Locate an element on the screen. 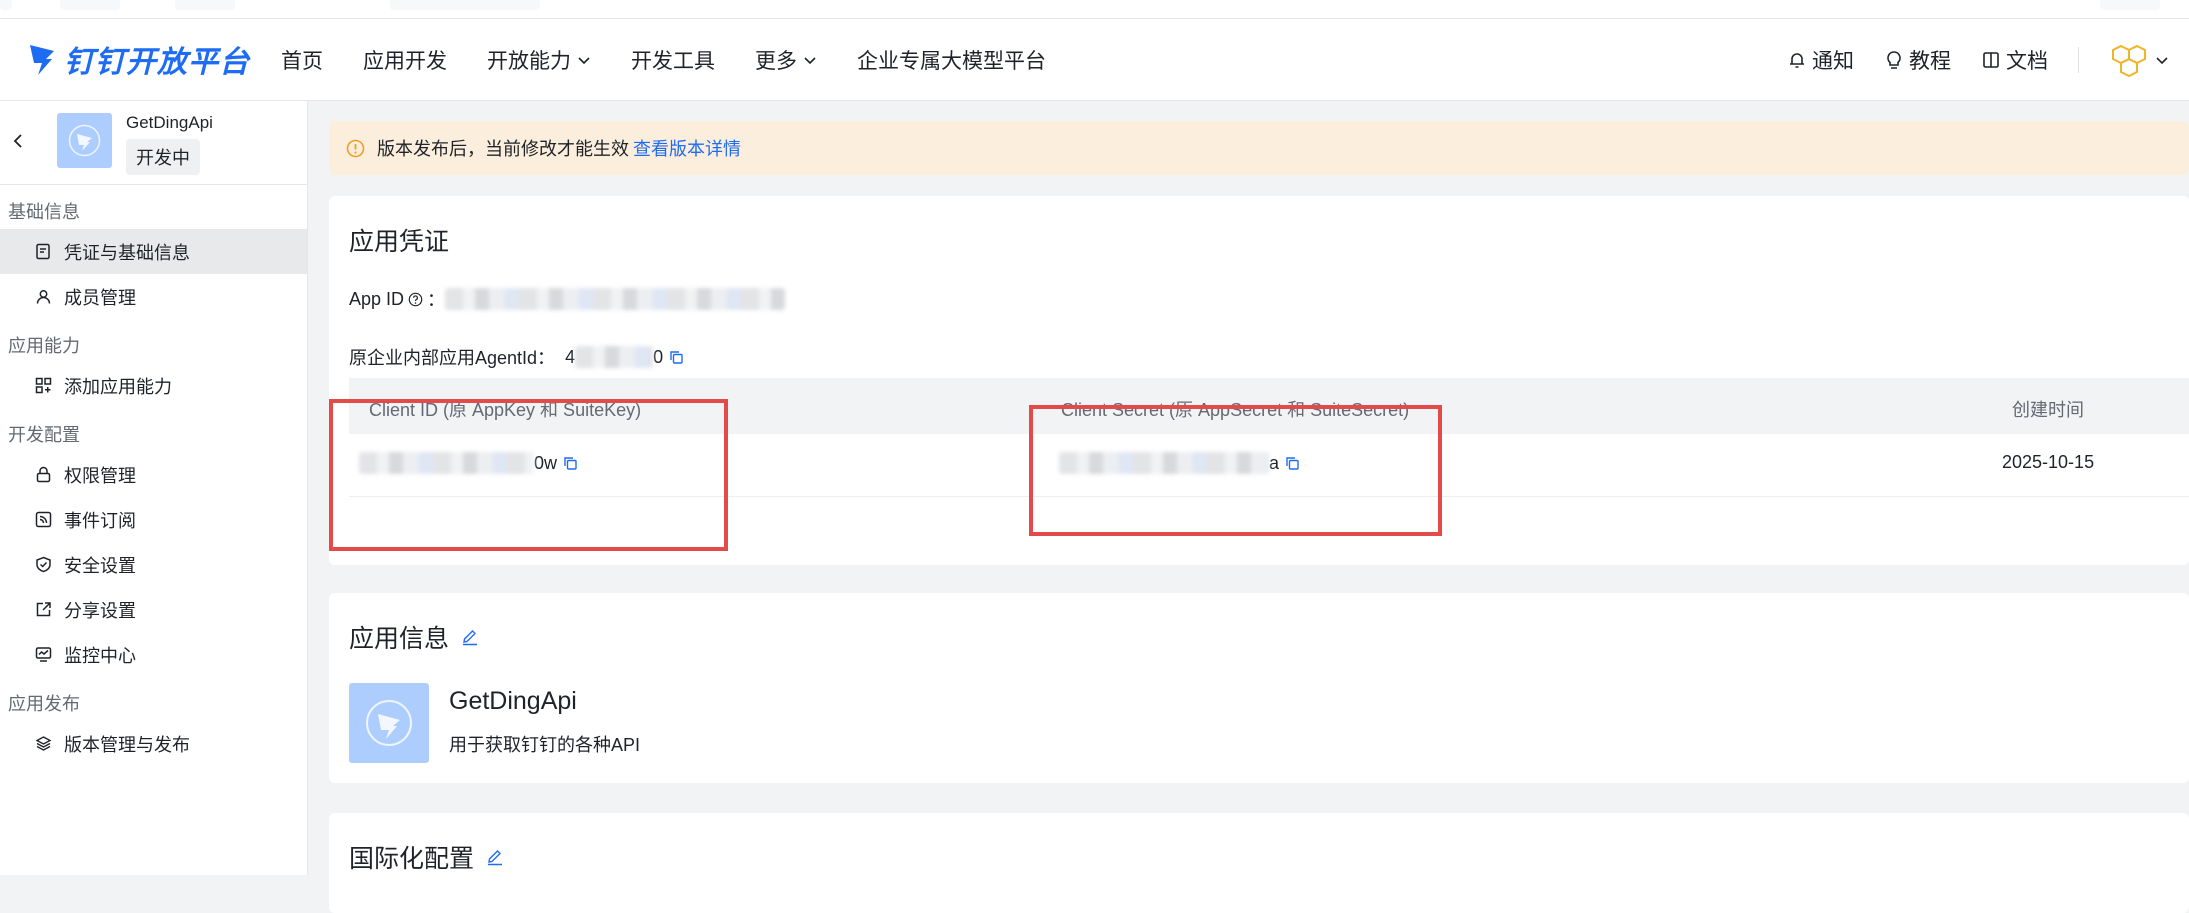 The image size is (2189, 913). layers-icon is located at coordinates (43, 743).